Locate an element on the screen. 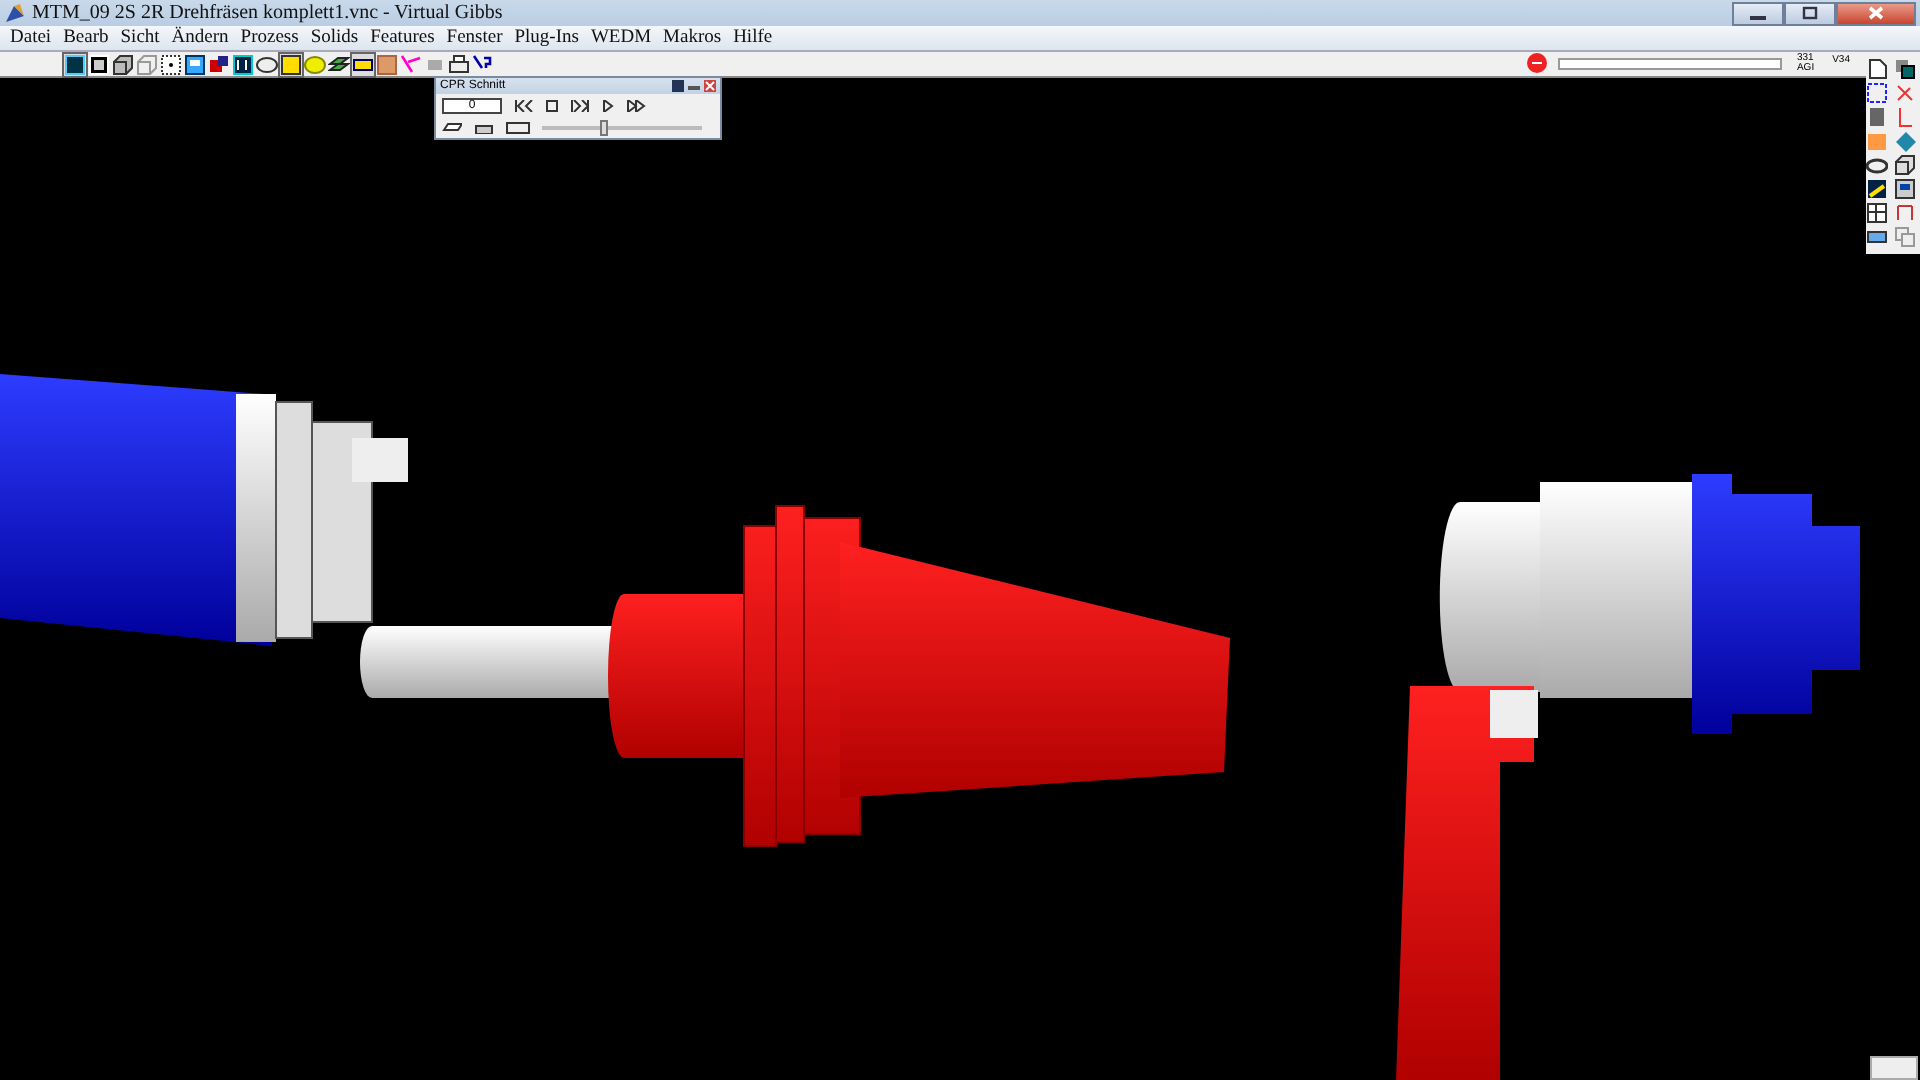 Image resolution: width=1920 pixels, height=1080 pixels. close-button is located at coordinates (1876, 13).